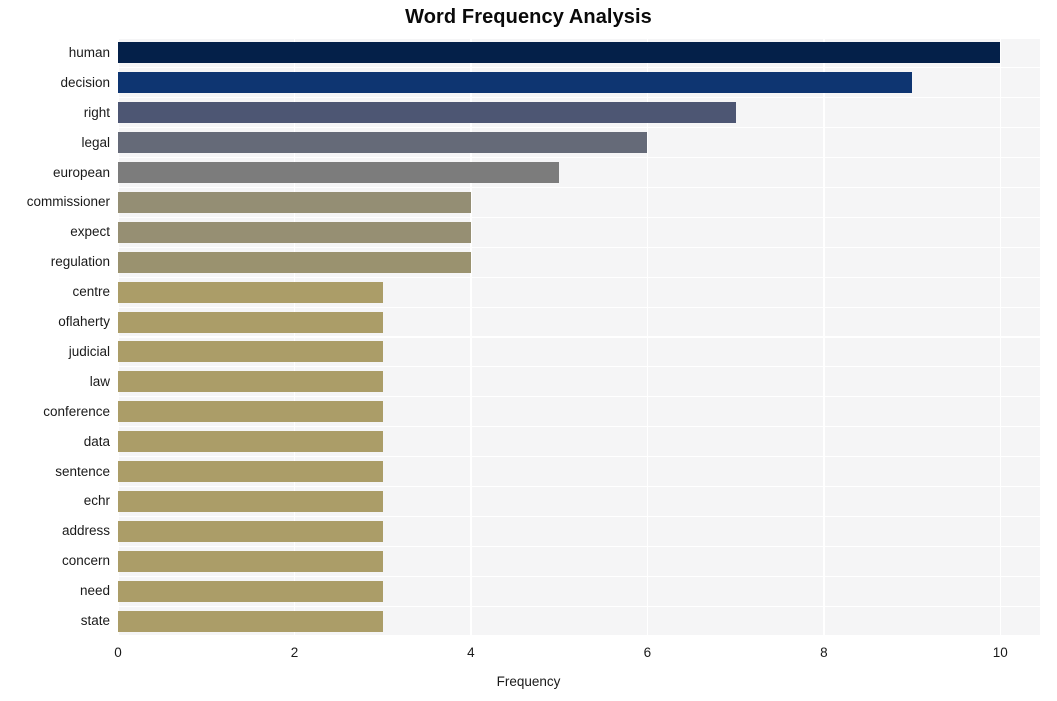  I want to click on y-tick-label-concern: concern, so click(85, 561).